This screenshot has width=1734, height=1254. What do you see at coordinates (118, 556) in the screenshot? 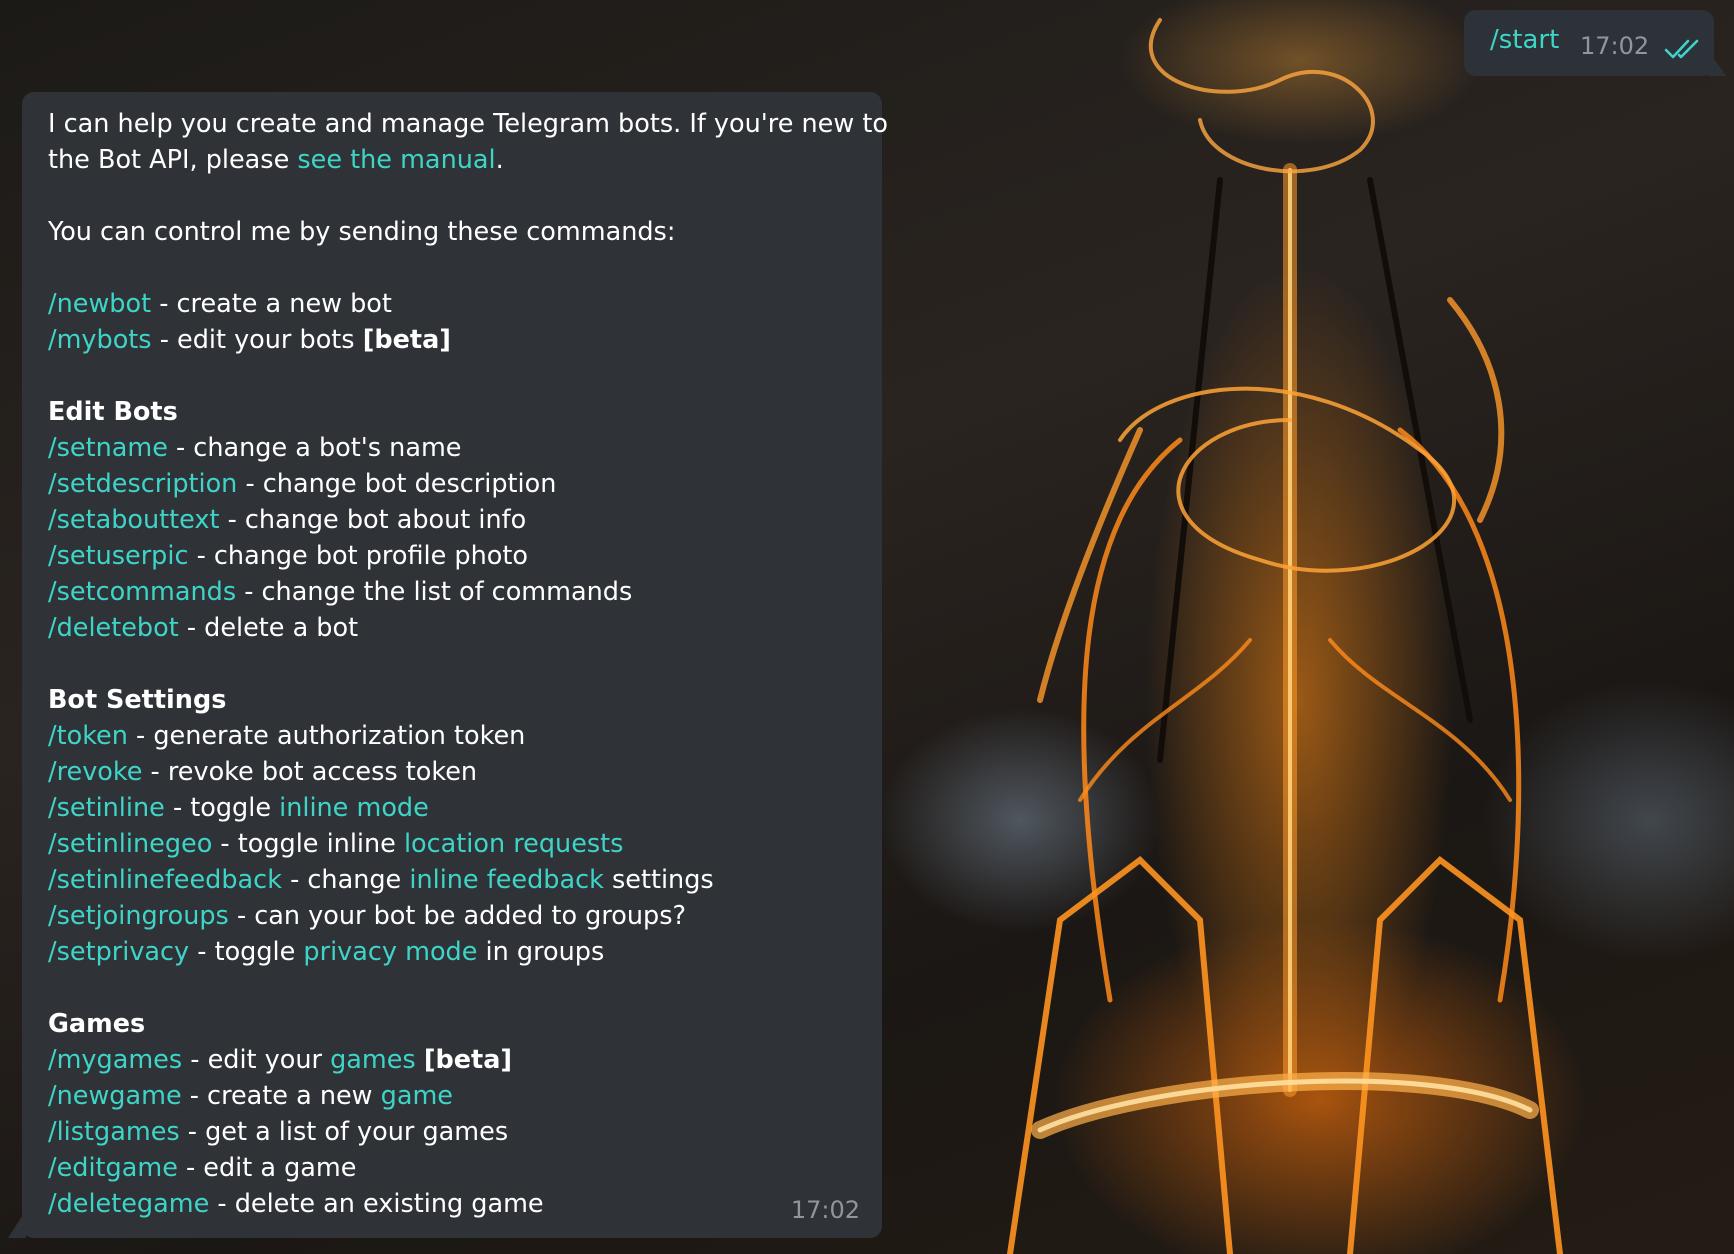
I see `command-link: /setuserpic` at bounding box center [118, 556].